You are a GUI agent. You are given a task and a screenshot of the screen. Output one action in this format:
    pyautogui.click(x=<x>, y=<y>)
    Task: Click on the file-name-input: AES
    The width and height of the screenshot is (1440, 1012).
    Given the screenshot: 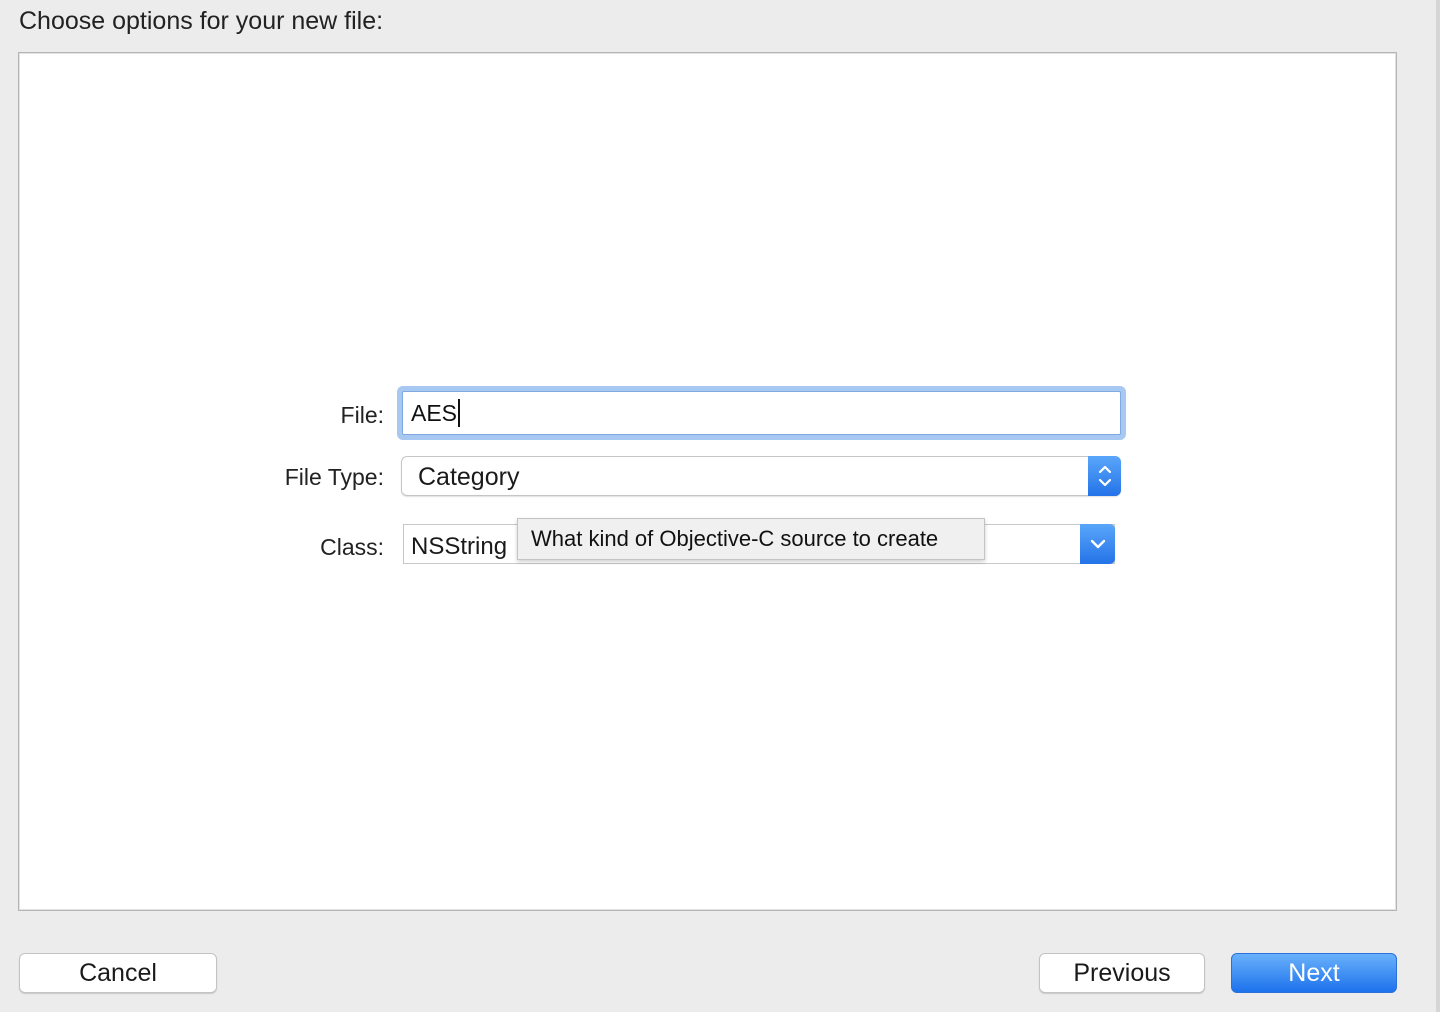 What is the action you would take?
    pyautogui.click(x=761, y=413)
    